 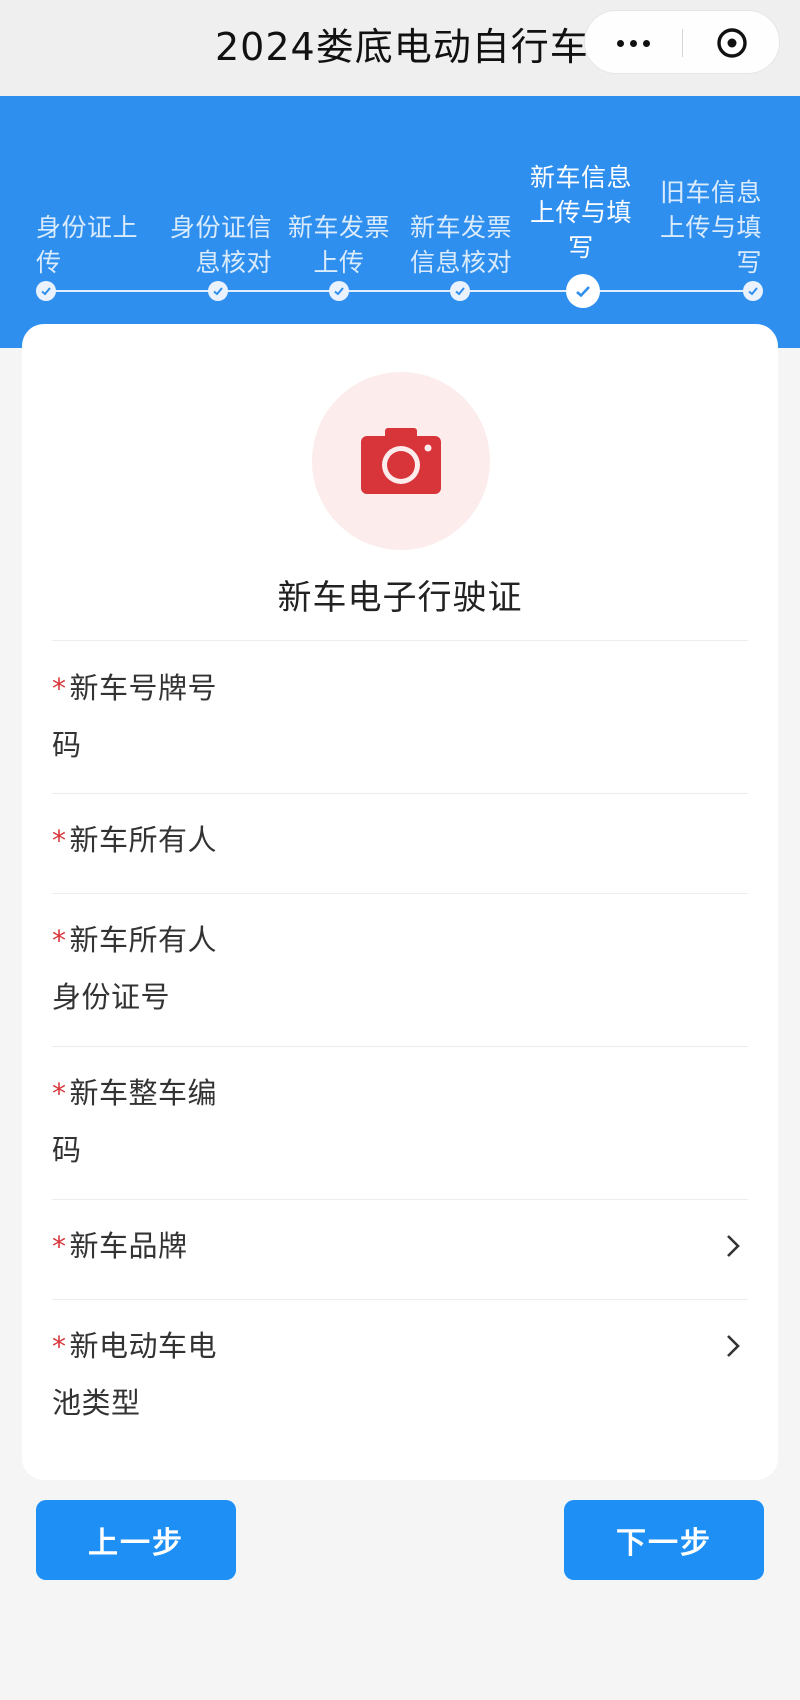 What do you see at coordinates (339, 291) in the screenshot?
I see `step-3-check-icon` at bounding box center [339, 291].